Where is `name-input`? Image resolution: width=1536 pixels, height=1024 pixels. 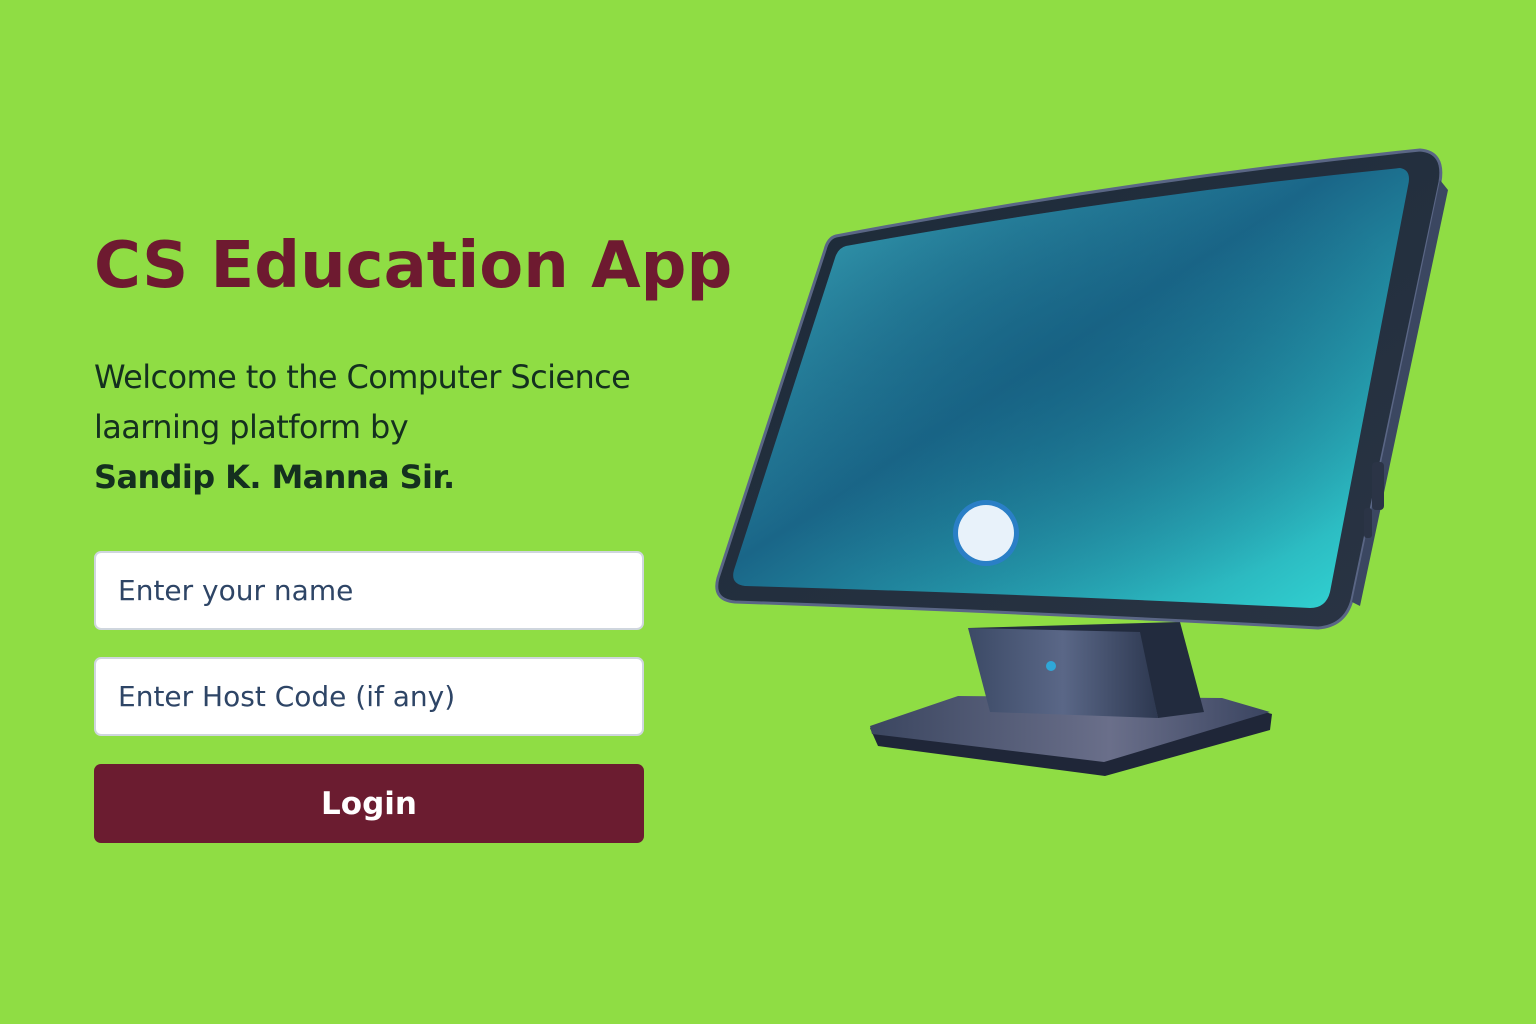
name-input is located at coordinates (369, 590).